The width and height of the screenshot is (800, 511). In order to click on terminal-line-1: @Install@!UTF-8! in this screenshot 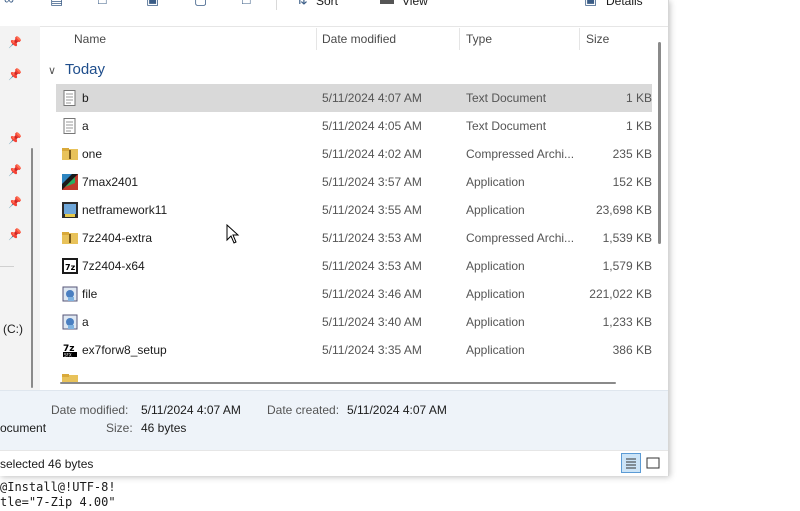, I will do `click(58, 487)`.